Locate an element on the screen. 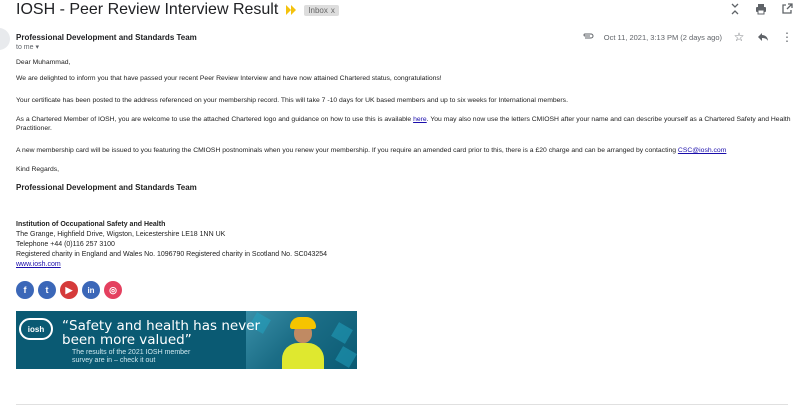 The width and height of the screenshot is (800, 407). star-icon: ☆ is located at coordinates (739, 37).